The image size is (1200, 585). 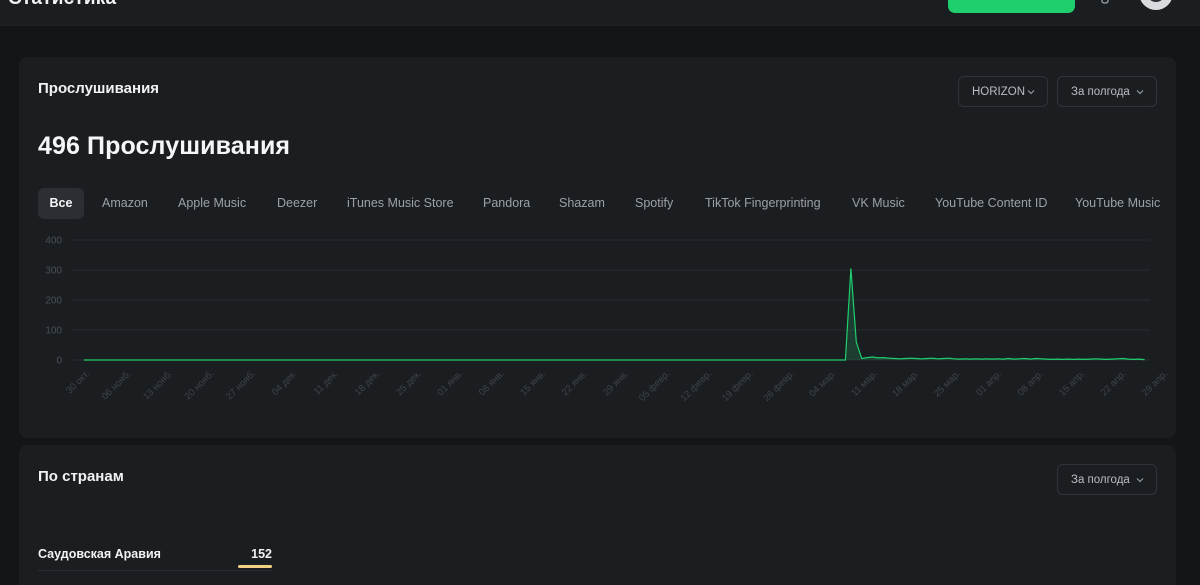 What do you see at coordinates (1155, 383) in the screenshot?
I see `x-tick-label: 29 апр.` at bounding box center [1155, 383].